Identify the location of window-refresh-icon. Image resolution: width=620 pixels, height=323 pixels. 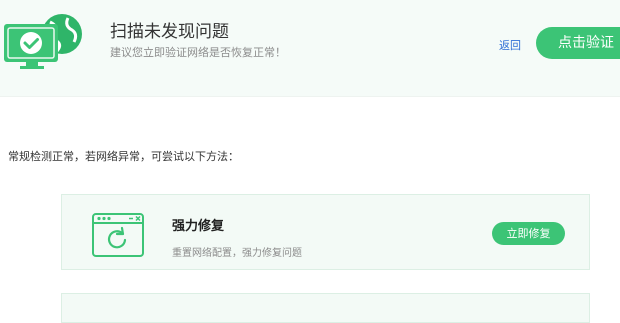
(118, 235).